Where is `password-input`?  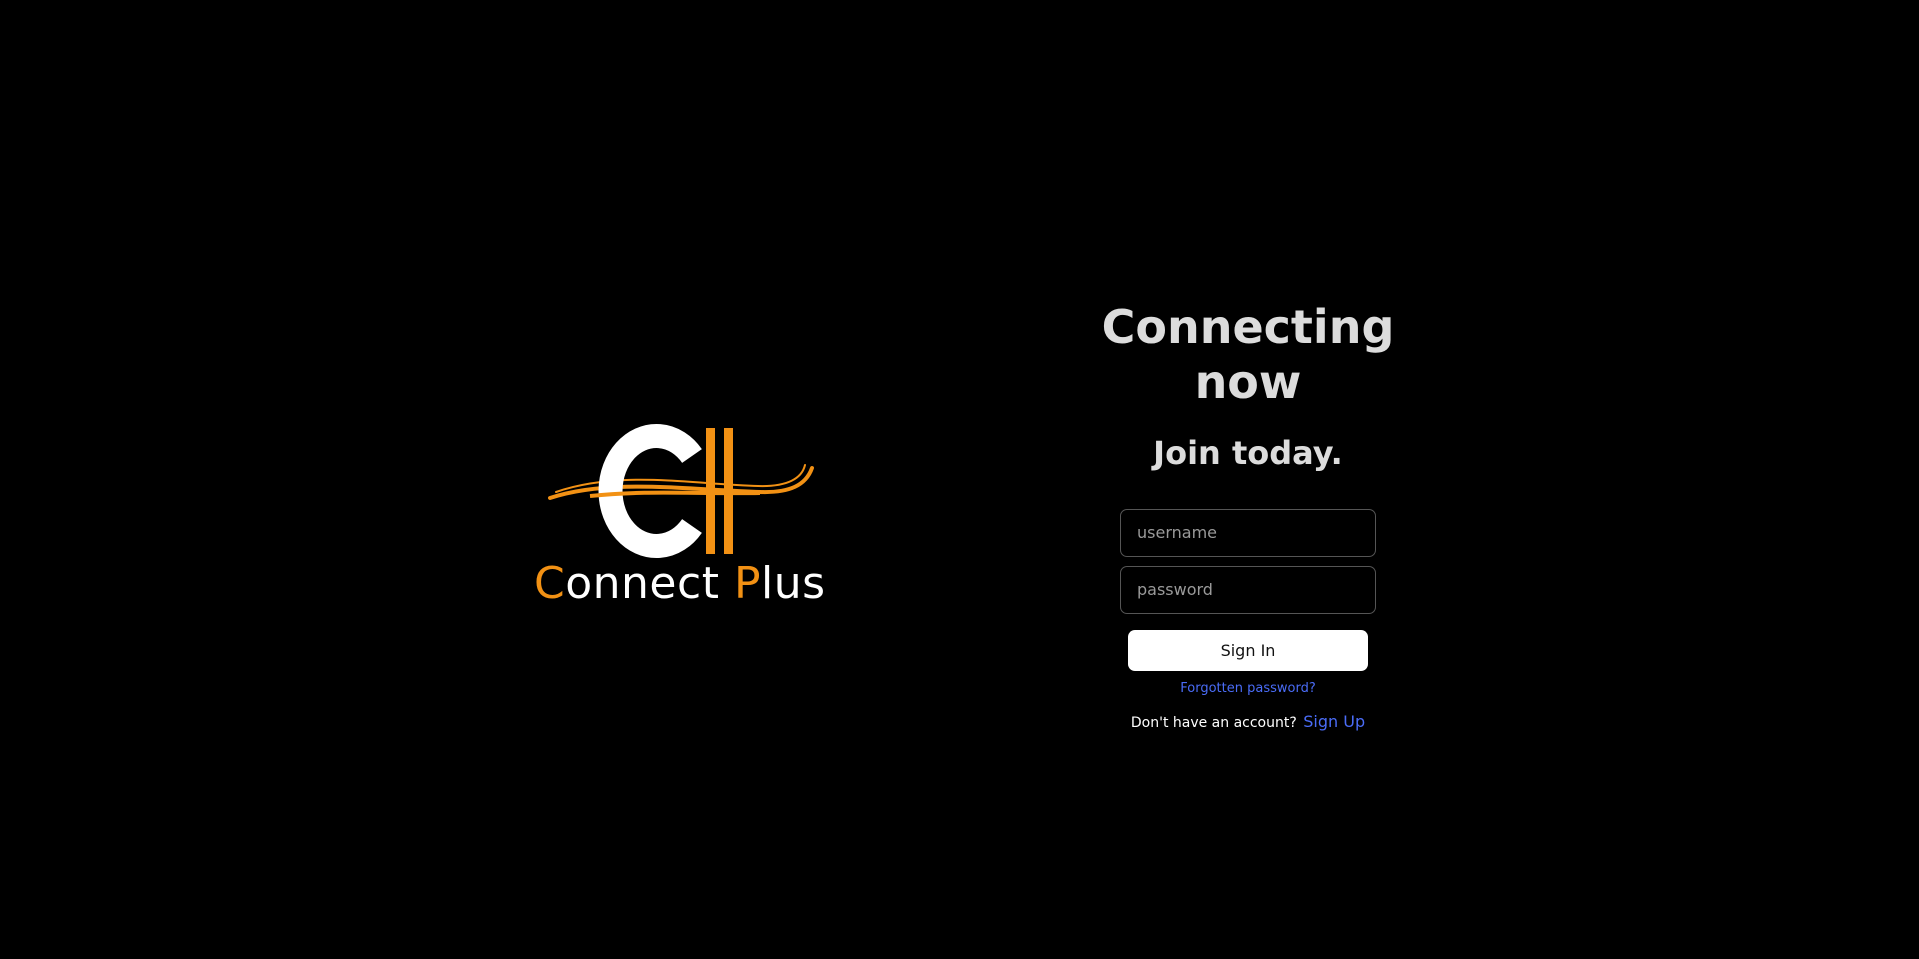 password-input is located at coordinates (1248, 589).